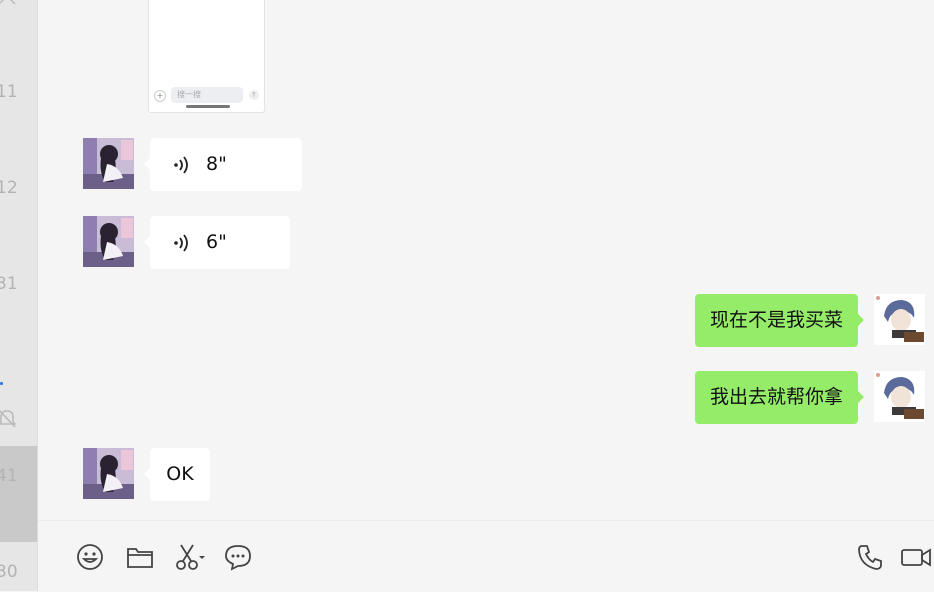 The width and height of the screenshot is (934, 592). What do you see at coordinates (206, 56) in the screenshot?
I see `shared-image-preview: + 搜一搜 ↑` at bounding box center [206, 56].